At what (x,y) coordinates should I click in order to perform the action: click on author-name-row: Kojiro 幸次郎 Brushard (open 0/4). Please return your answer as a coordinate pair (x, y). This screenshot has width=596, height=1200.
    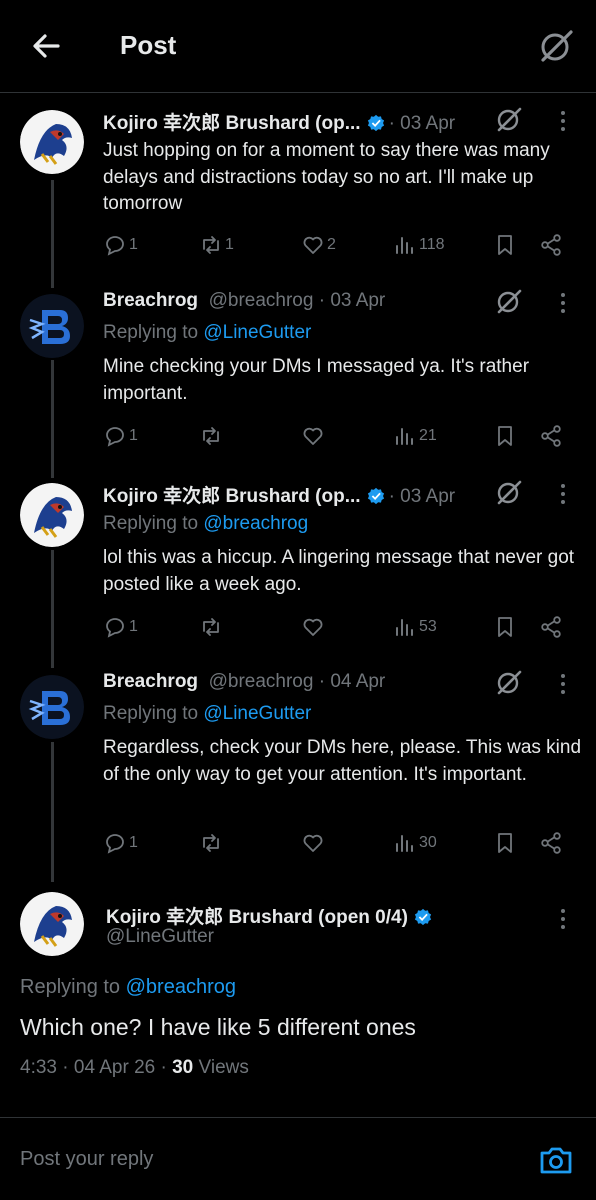
    Looking at the image, I should click on (271, 915).